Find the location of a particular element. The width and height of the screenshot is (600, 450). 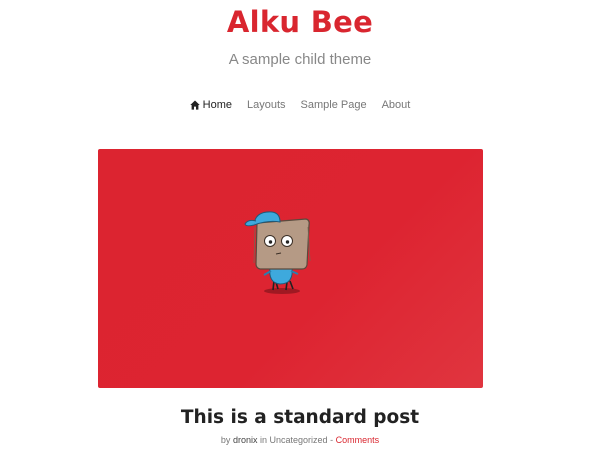

site-description: A sample child theme is located at coordinates (300, 59).